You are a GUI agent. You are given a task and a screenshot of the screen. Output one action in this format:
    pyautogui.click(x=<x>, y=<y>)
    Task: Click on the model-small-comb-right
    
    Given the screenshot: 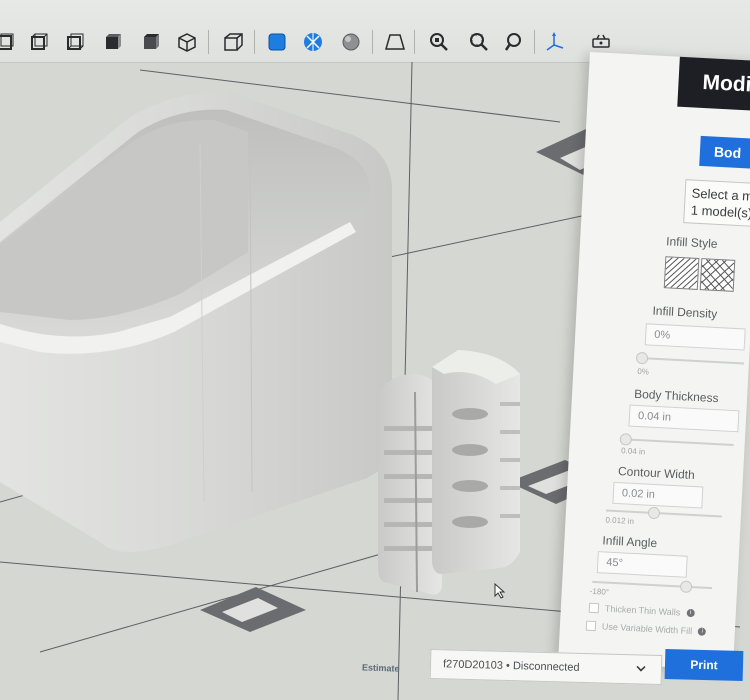 What is the action you would take?
    pyautogui.click(x=476, y=462)
    